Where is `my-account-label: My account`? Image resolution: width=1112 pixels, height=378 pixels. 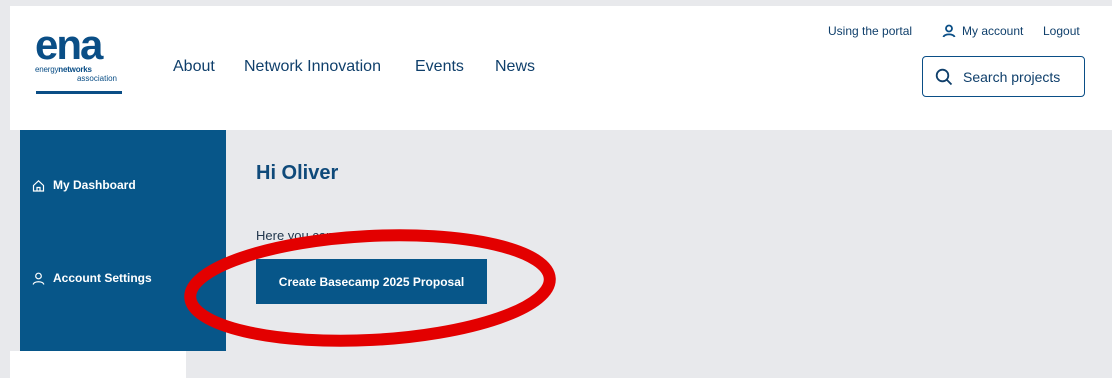 my-account-label: My account is located at coordinates (993, 31).